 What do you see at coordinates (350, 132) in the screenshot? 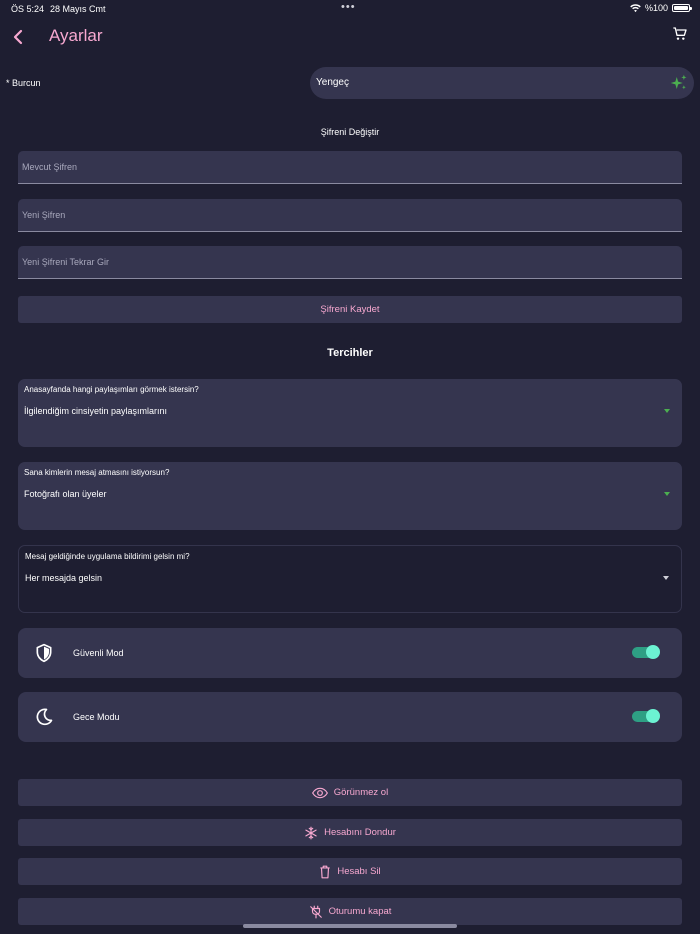
I see `password-section-title: Şifreni Değiştir` at bounding box center [350, 132].